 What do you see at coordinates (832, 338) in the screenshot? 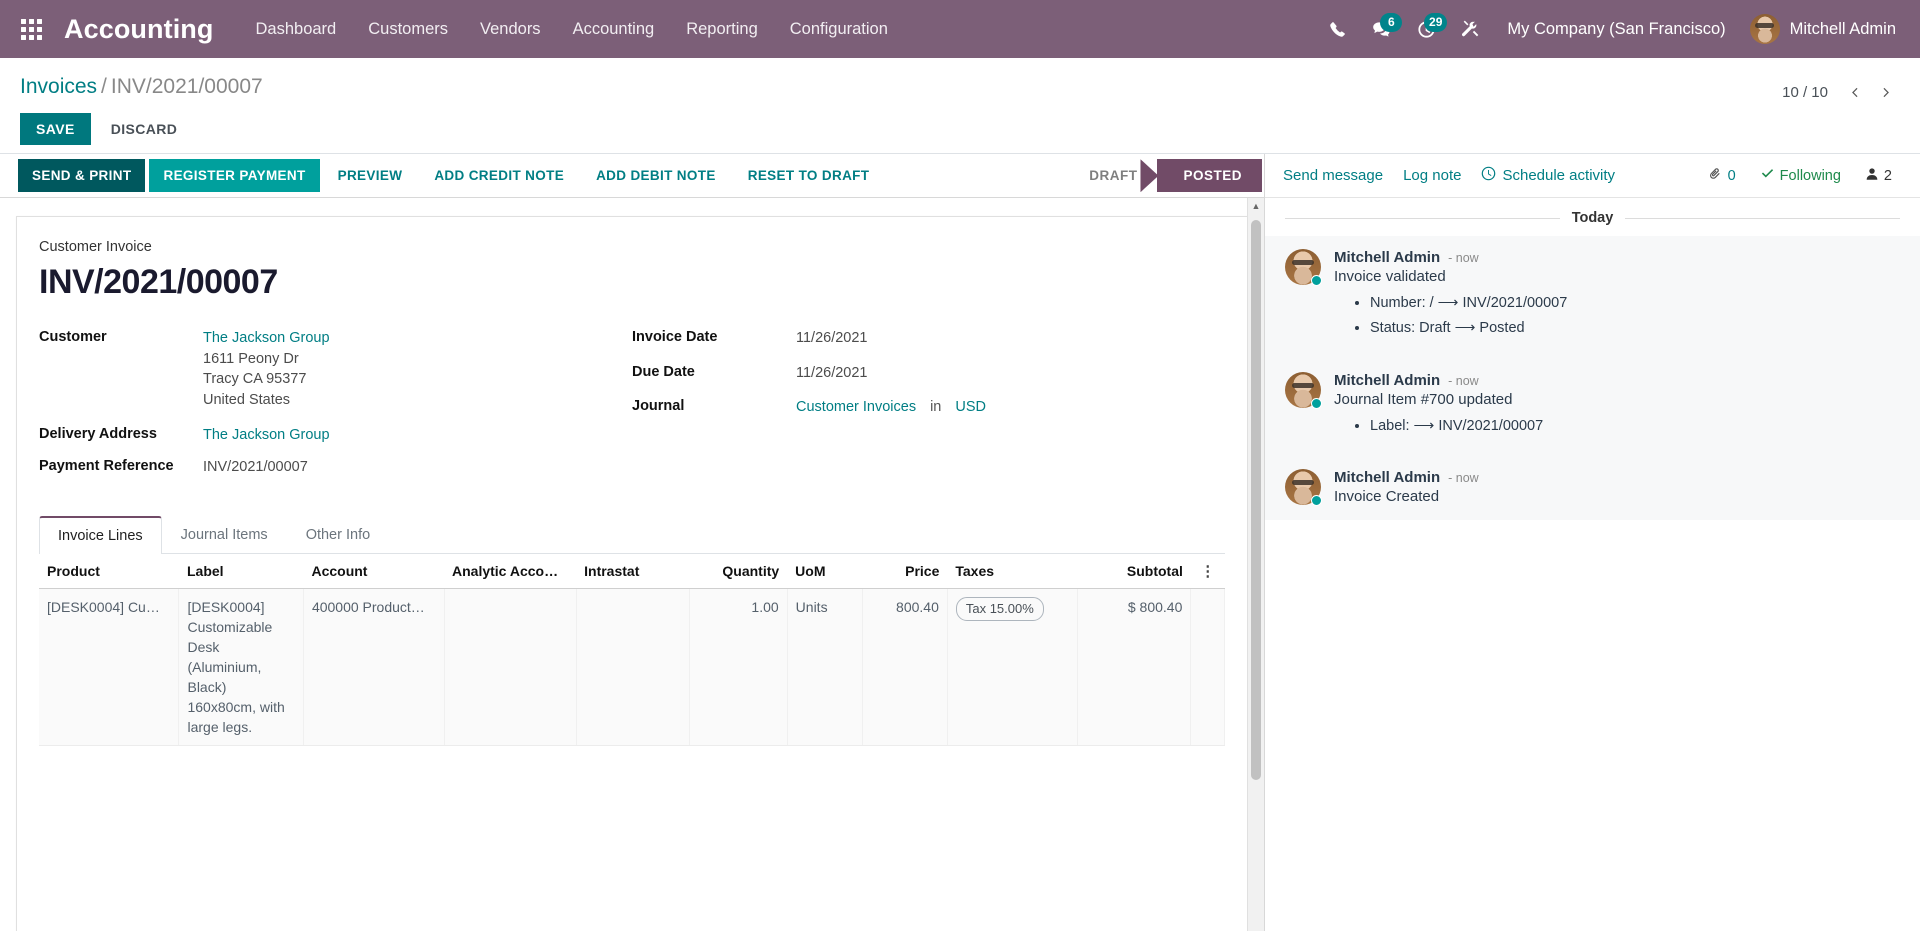
I see `invoice-date-value: 11/26/2021` at bounding box center [832, 338].